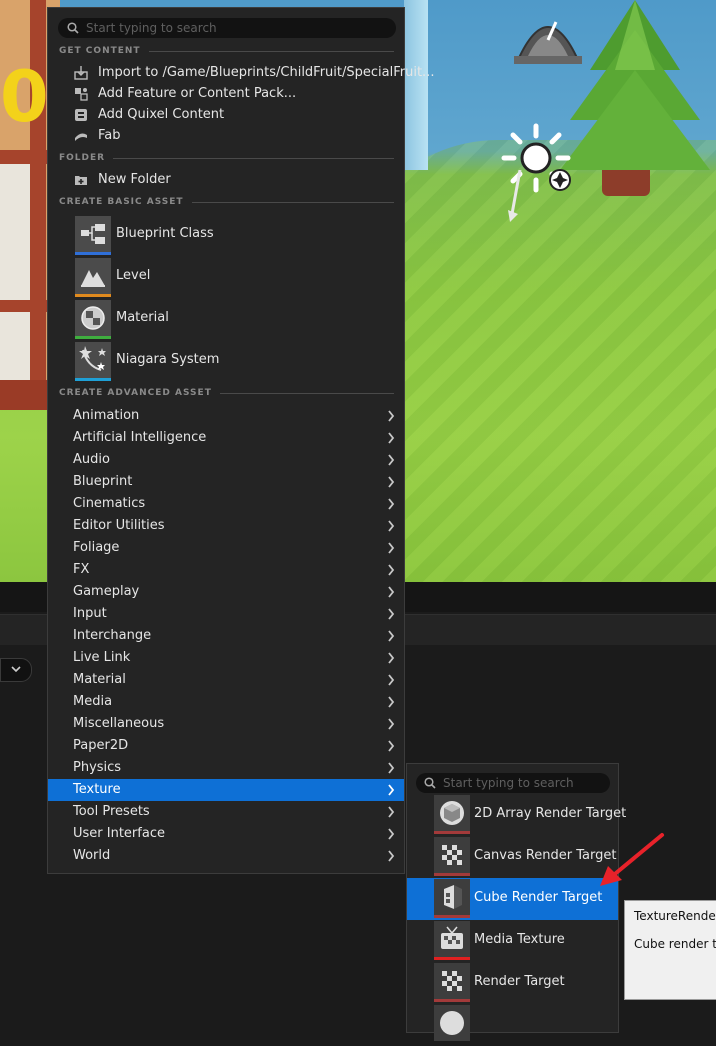  I want to click on menu-item-interchange: Interchange, so click(226, 636).